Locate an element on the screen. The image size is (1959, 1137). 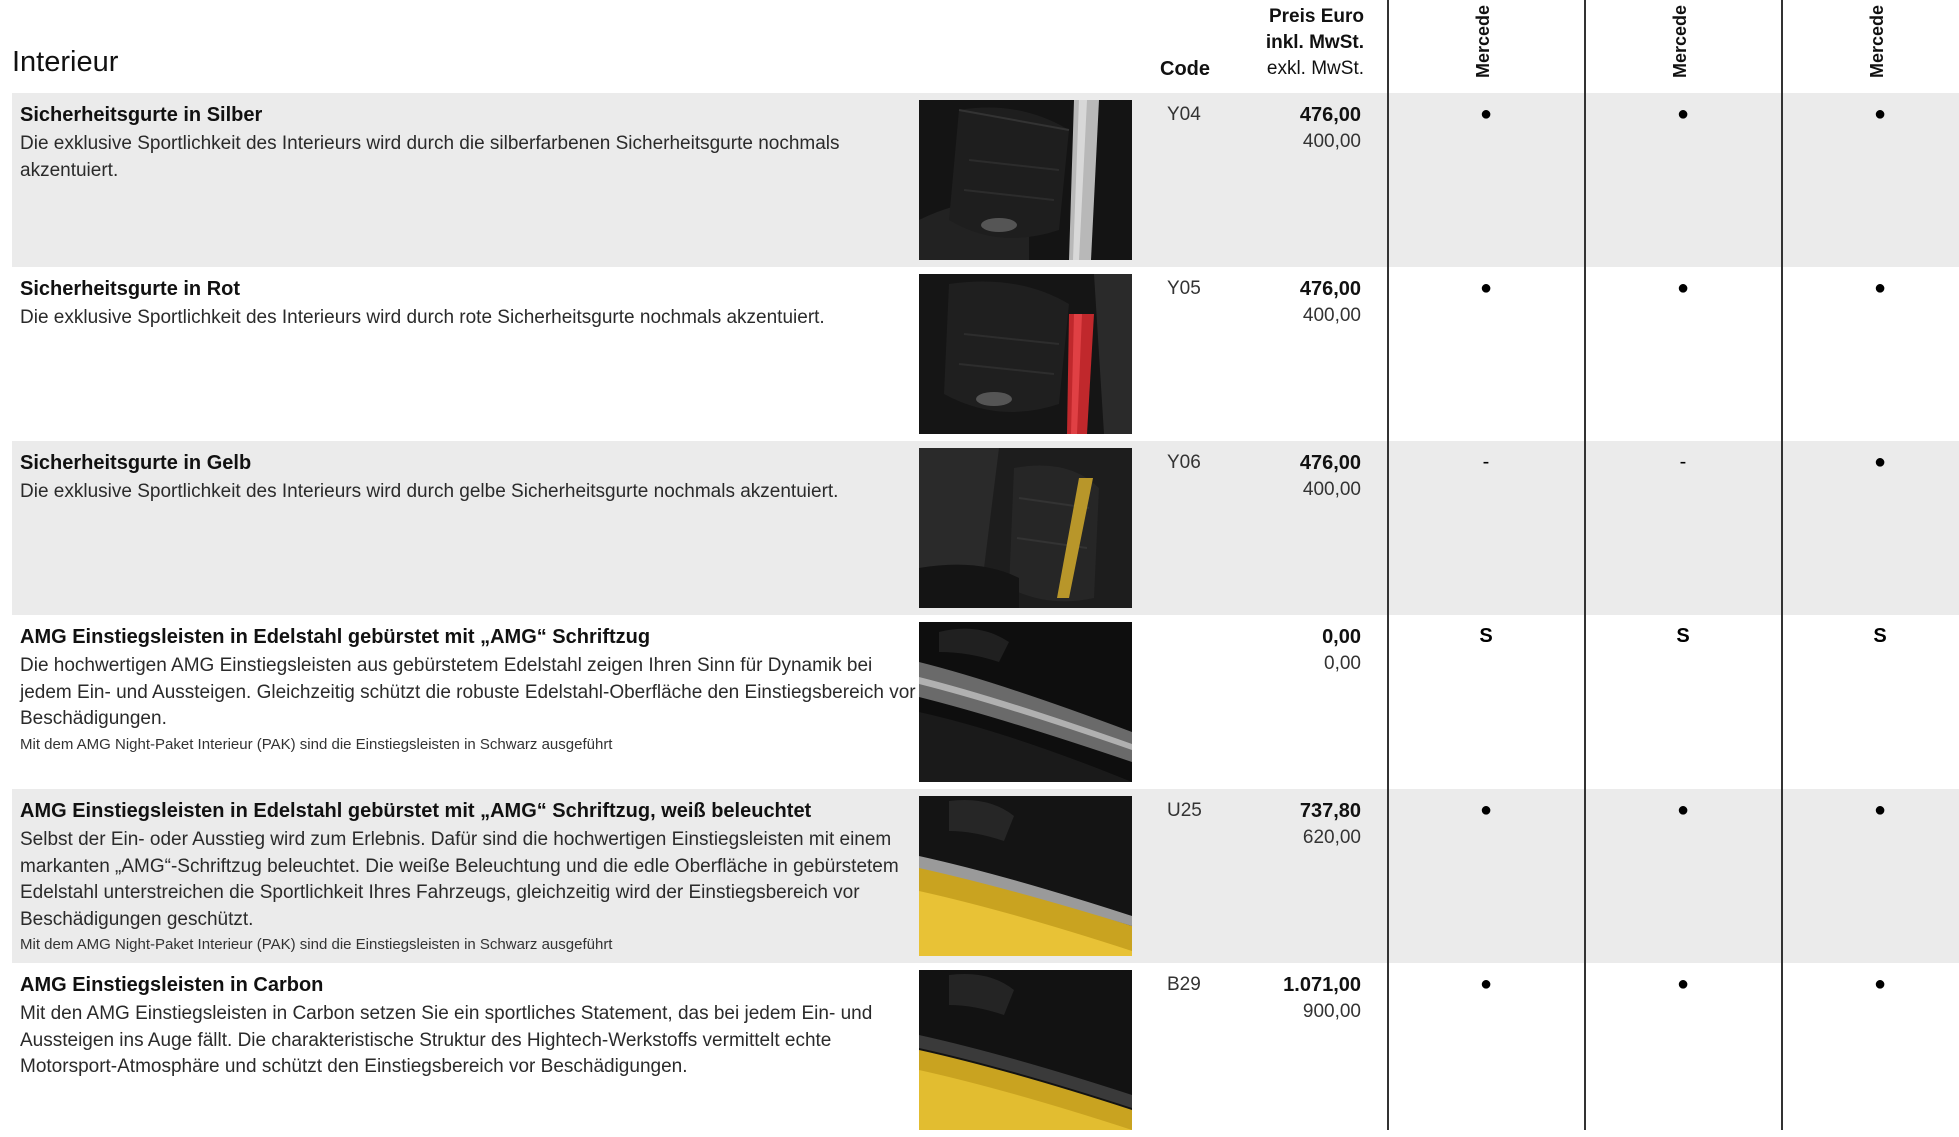
option-code: Y05 is located at coordinates (1184, 288).